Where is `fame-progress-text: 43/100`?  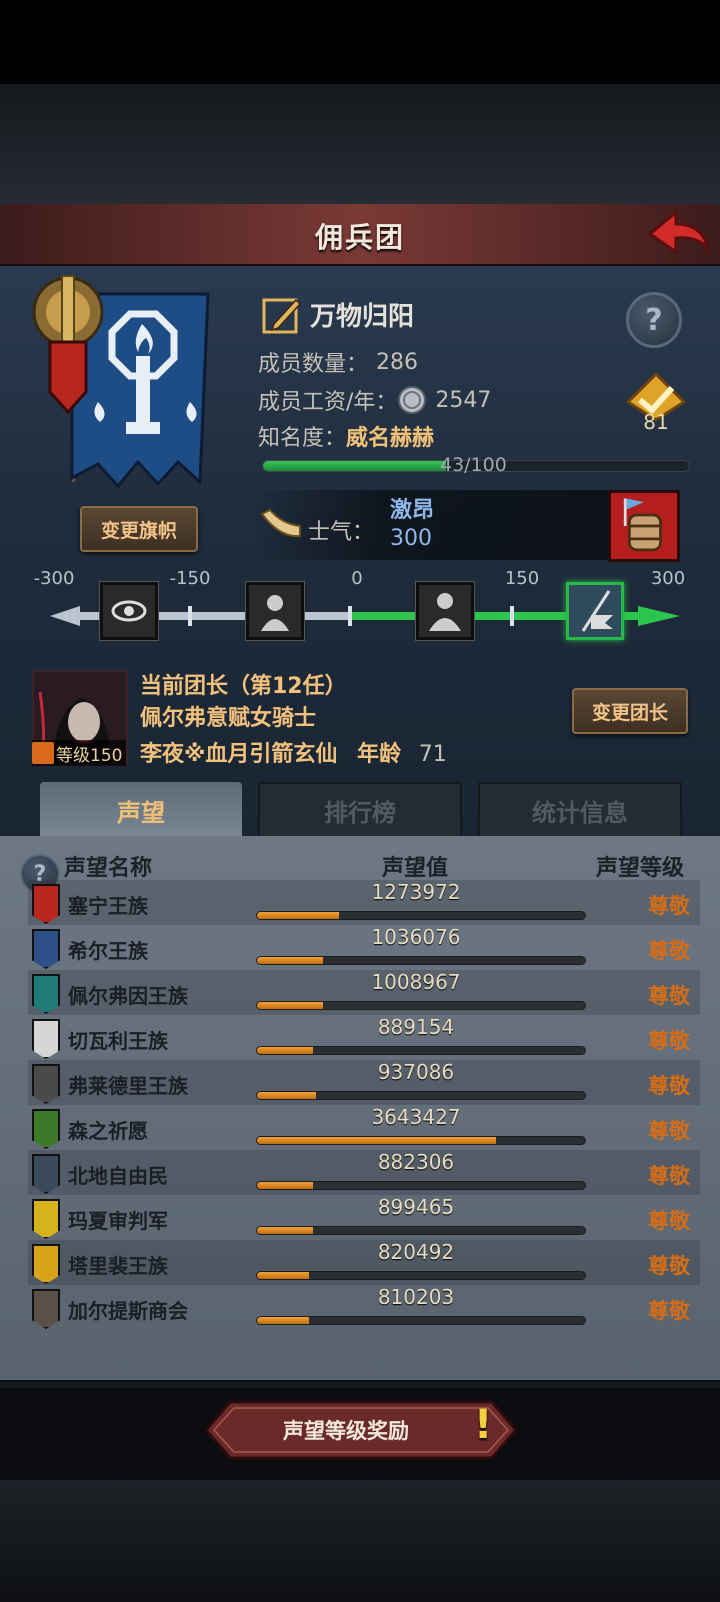
fame-progress-text: 43/100 is located at coordinates (473, 465).